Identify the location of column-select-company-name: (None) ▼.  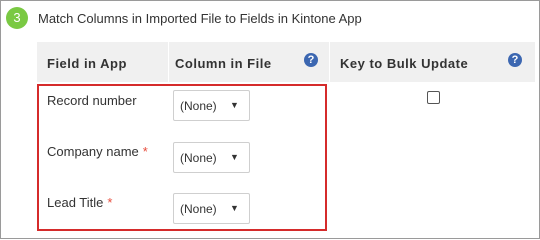
(211, 157).